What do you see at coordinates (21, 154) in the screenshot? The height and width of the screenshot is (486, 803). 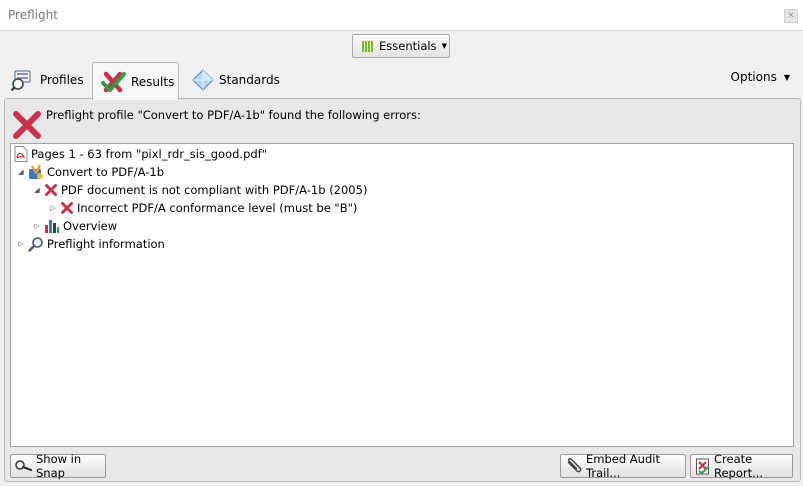 I see `pdf-file-icon` at bounding box center [21, 154].